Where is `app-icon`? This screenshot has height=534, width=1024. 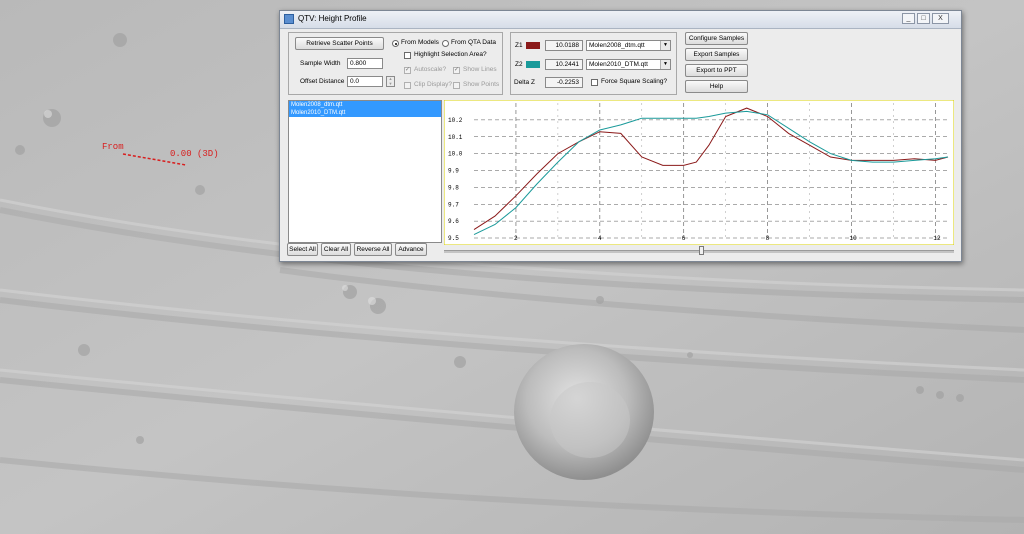 app-icon is located at coordinates (289, 19).